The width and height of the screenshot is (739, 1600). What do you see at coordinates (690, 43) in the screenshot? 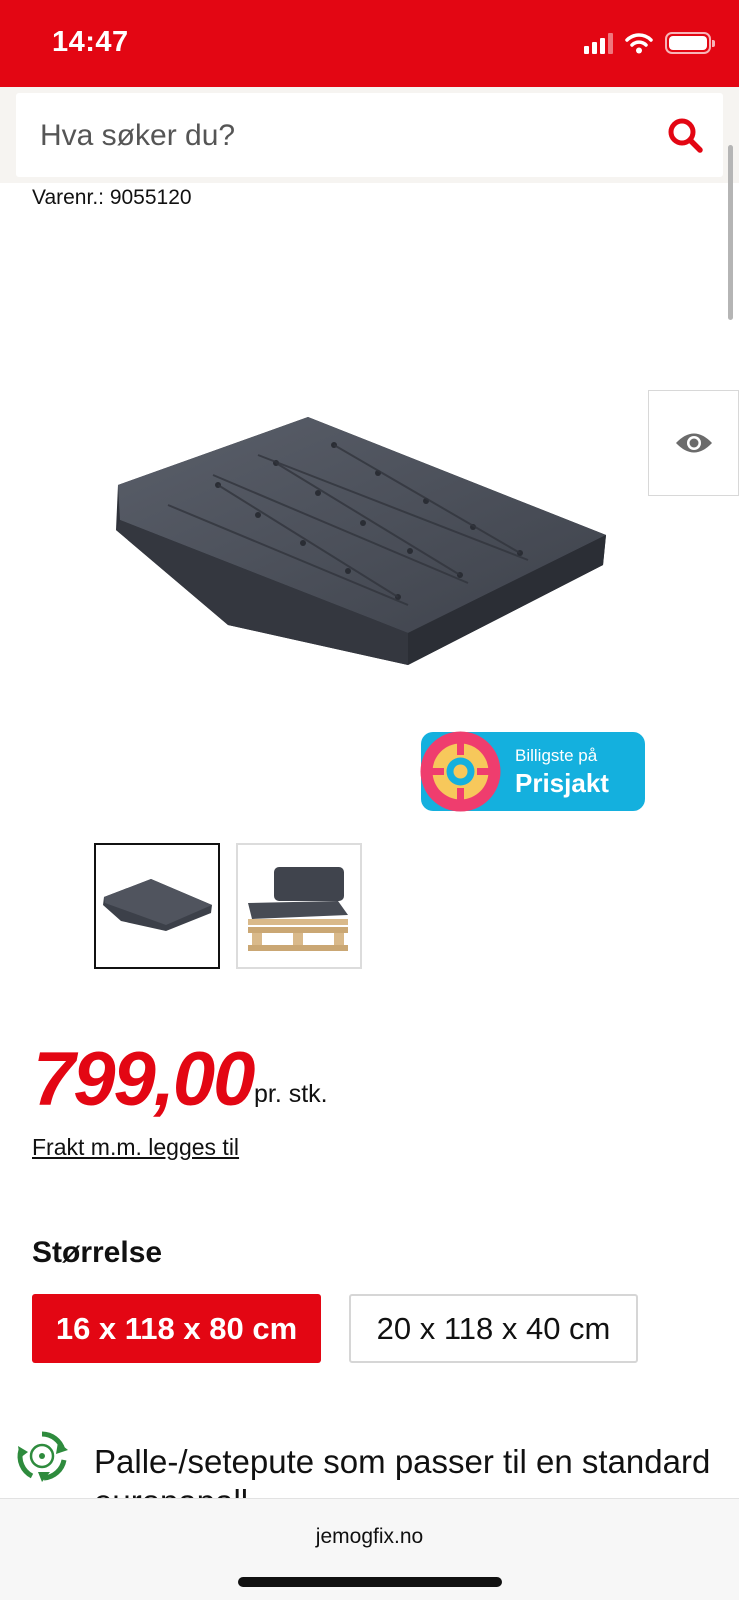
I see `battery-icon` at bounding box center [690, 43].